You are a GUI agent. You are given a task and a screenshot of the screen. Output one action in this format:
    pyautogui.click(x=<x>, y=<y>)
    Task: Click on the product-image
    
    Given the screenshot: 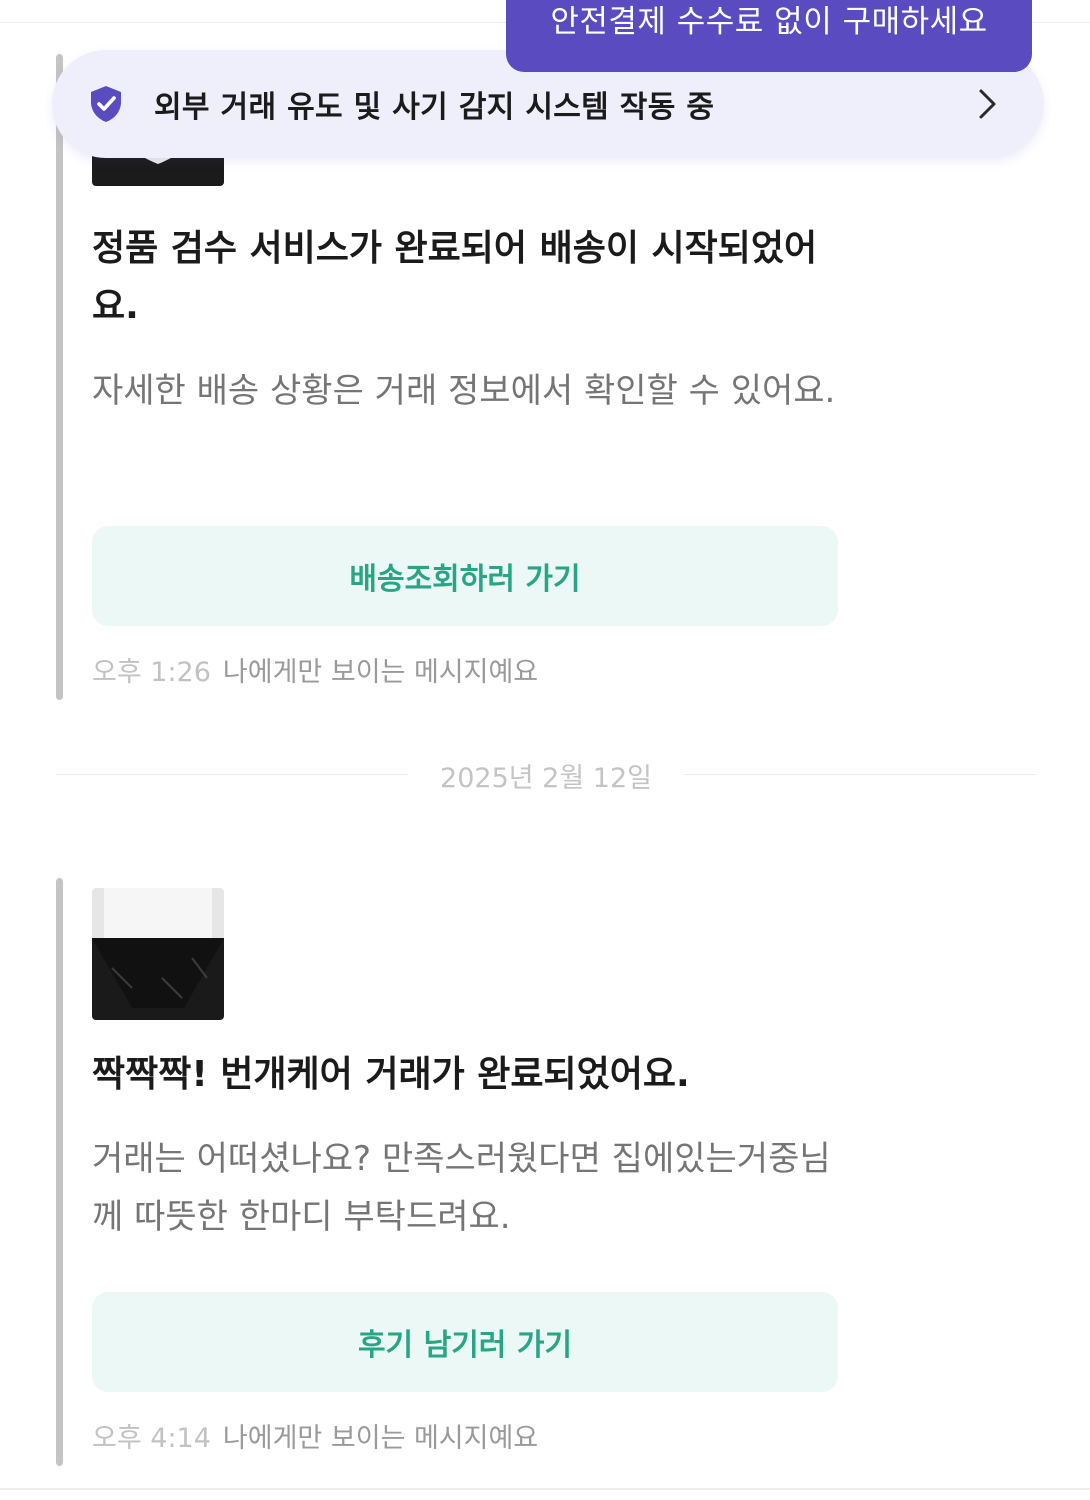 What is the action you would take?
    pyautogui.click(x=158, y=954)
    